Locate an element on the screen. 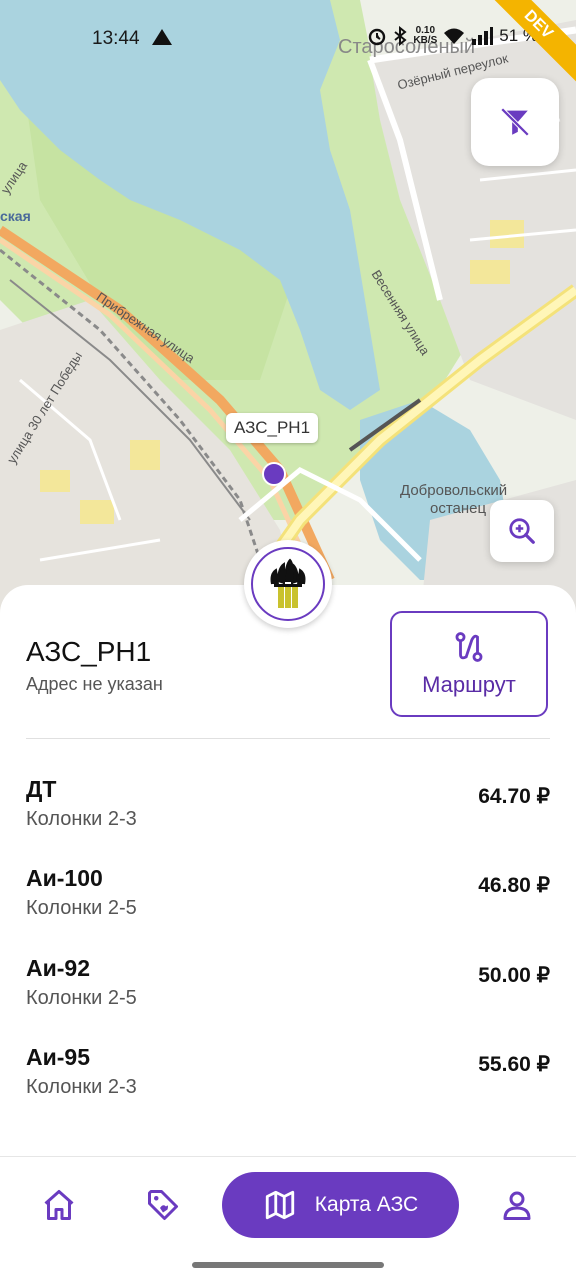 Image resolution: width=576 pixels, height=1281 pixels. status-time: 13:44 is located at coordinates (116, 38).